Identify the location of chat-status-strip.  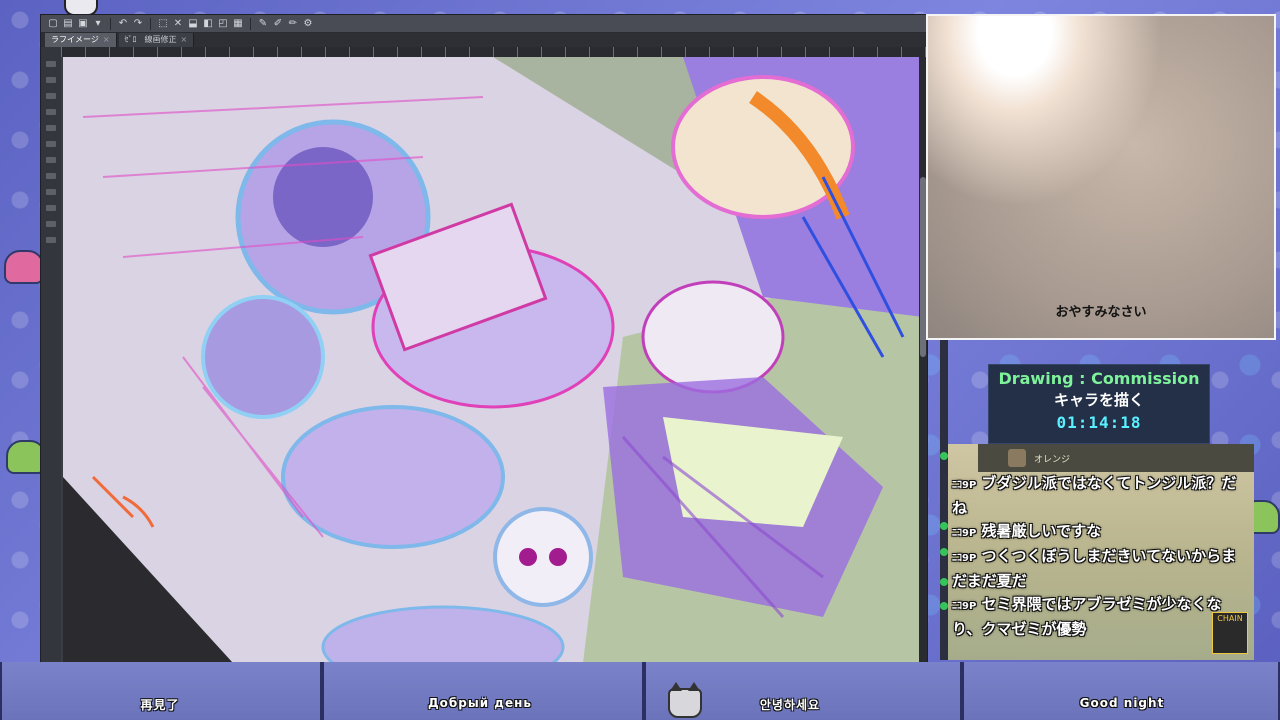
(944, 500).